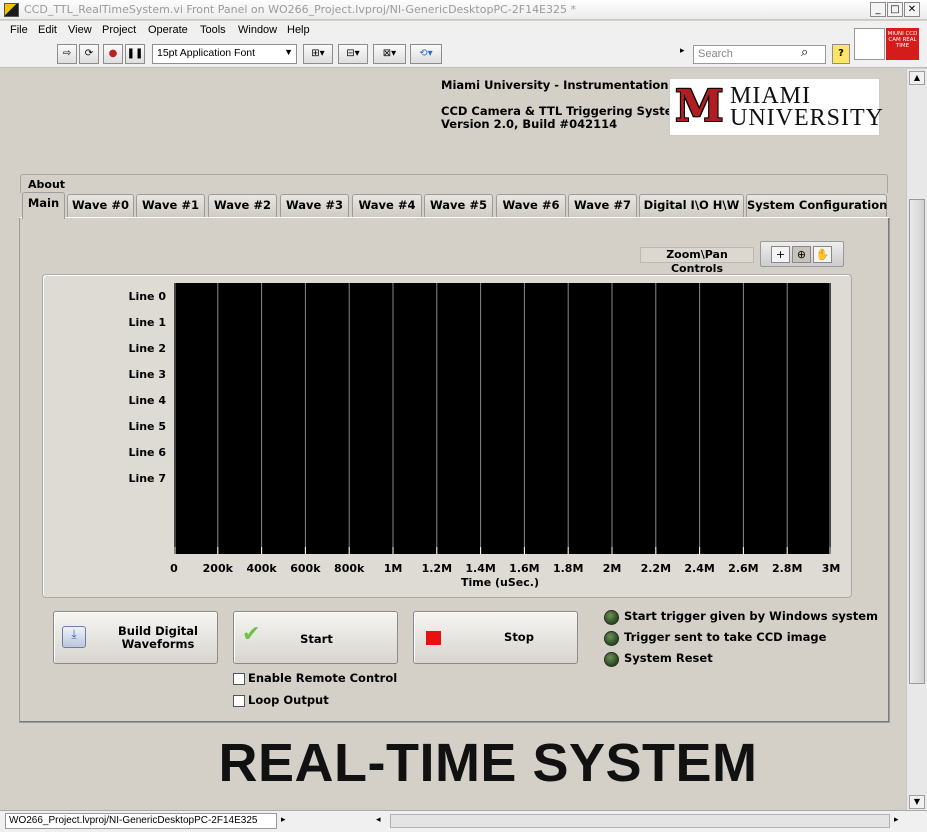  I want to click on crosshair-cursor-icon: +, so click(780, 254).